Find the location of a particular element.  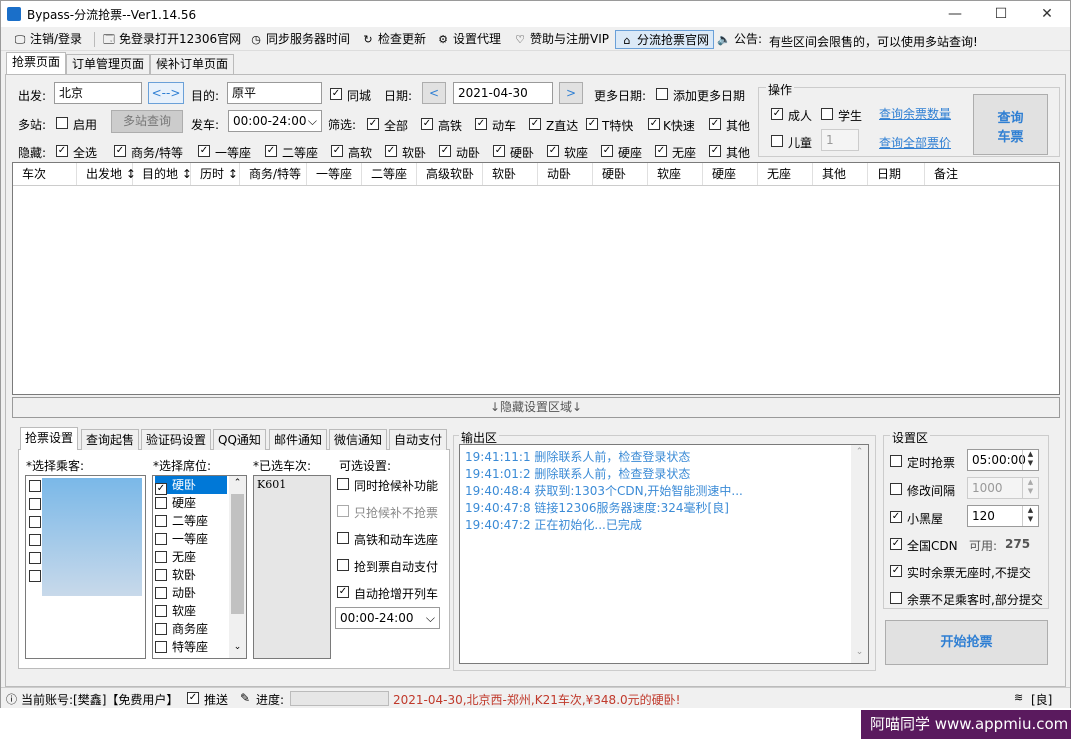

grid-header: 日期 is located at coordinates (896, 174).